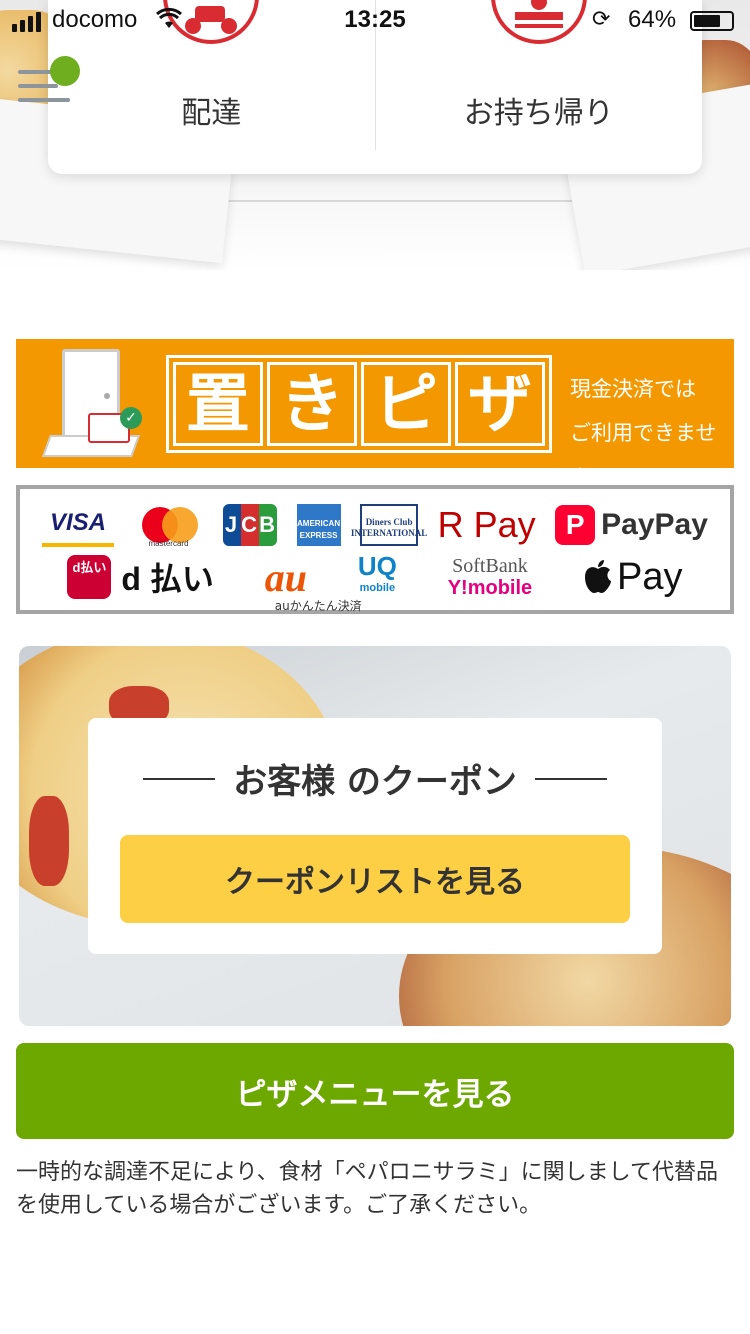 The height and width of the screenshot is (1334, 750). What do you see at coordinates (65, 71) in the screenshot?
I see `notification-dot` at bounding box center [65, 71].